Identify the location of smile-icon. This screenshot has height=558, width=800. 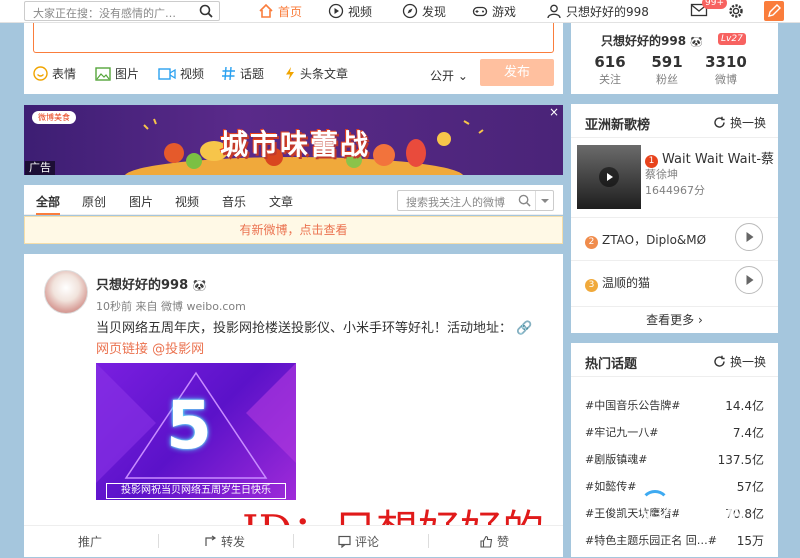
(40, 73).